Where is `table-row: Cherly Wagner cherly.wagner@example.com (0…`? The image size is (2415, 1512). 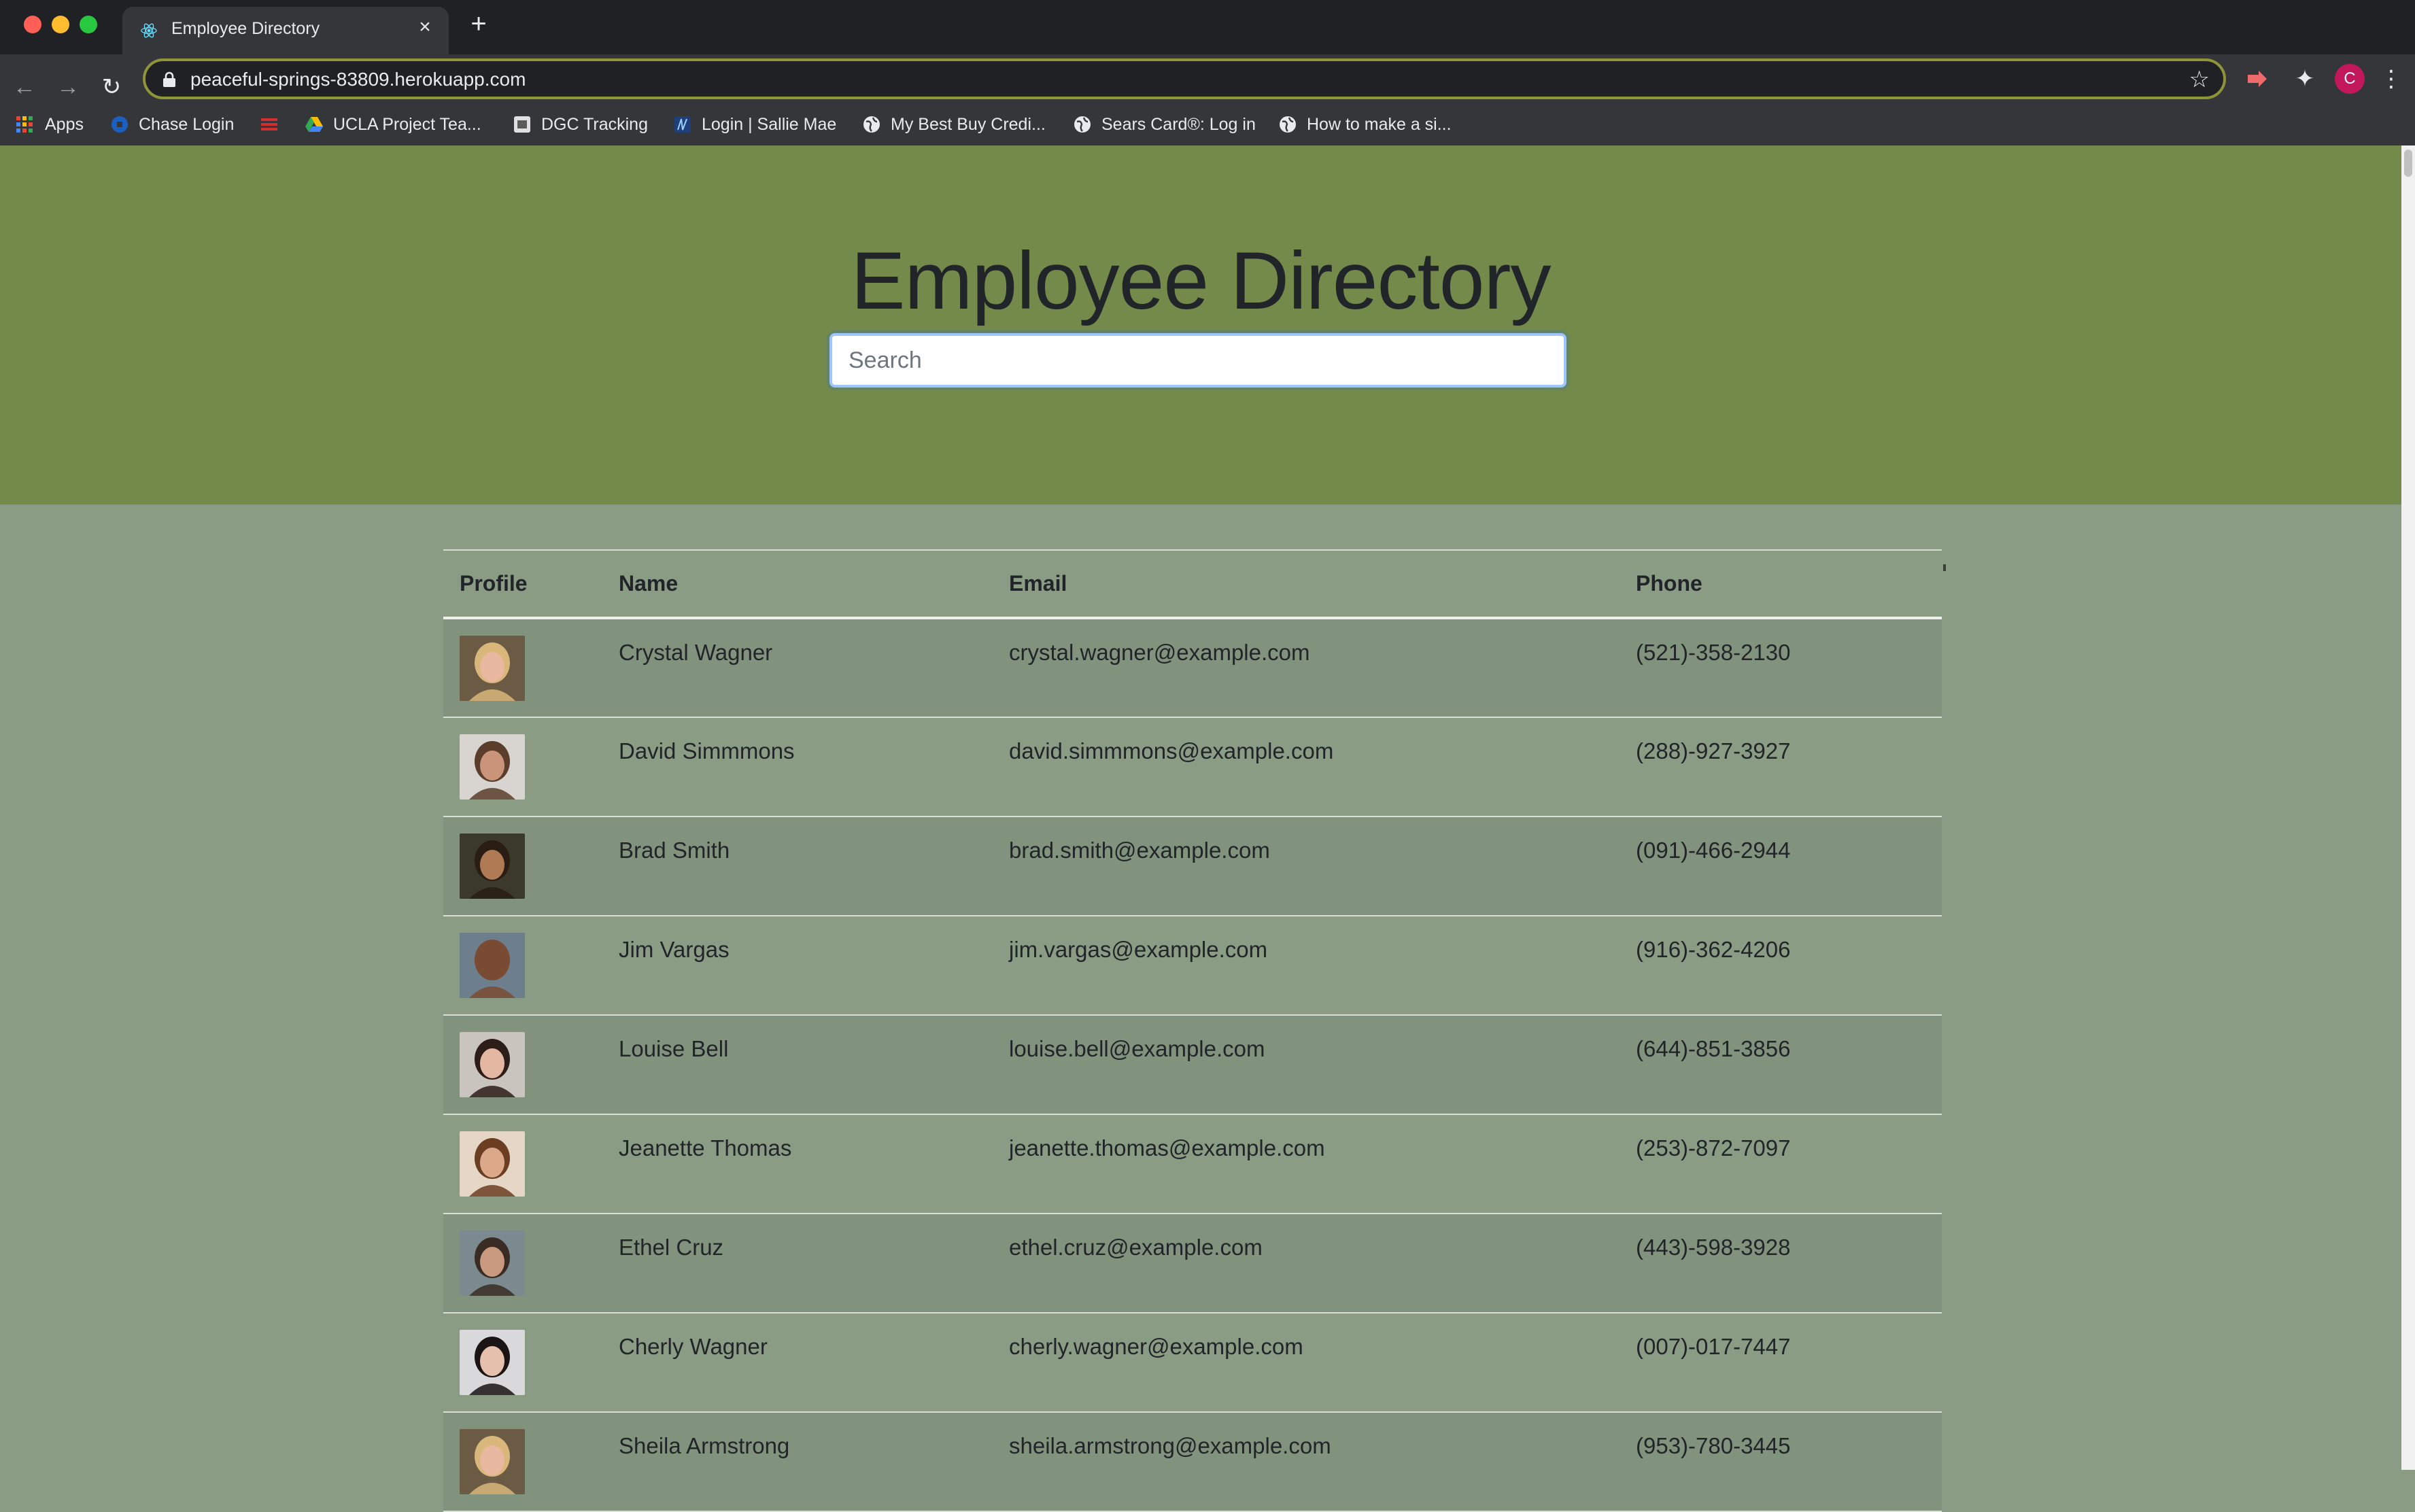 table-row: Cherly Wagner cherly.wagner@example.com (0… is located at coordinates (1192, 1363).